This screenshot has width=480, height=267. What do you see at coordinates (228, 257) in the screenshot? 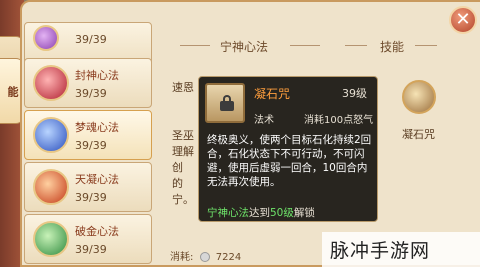
I see `cost-value: 7224` at bounding box center [228, 257].